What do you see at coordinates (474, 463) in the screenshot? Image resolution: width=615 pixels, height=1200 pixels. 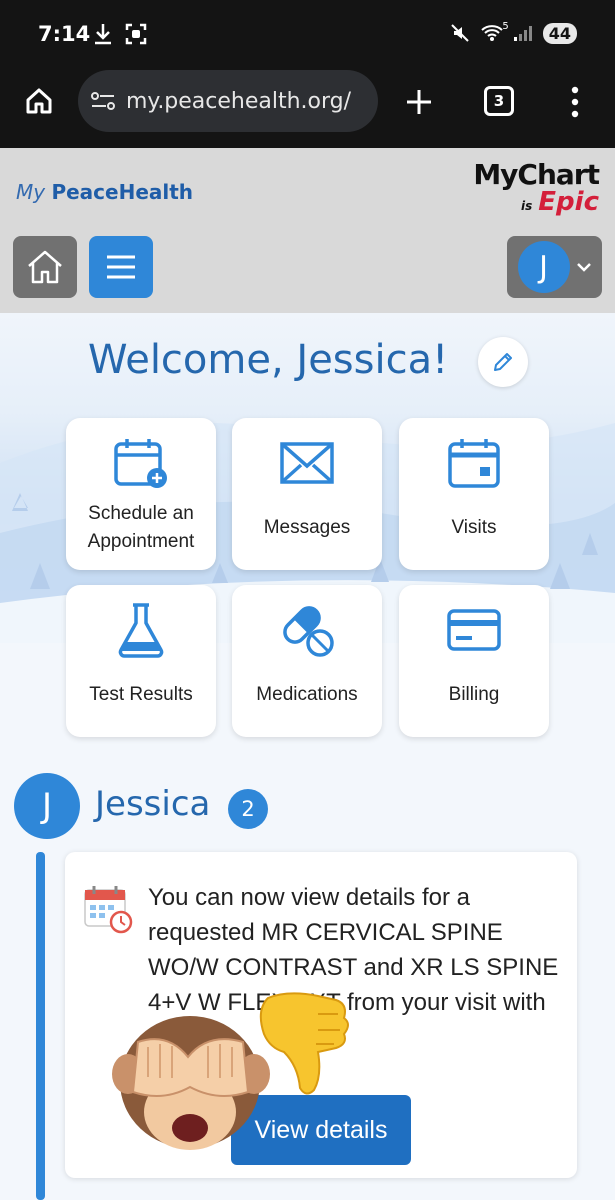 I see `calendar-icon` at bounding box center [474, 463].